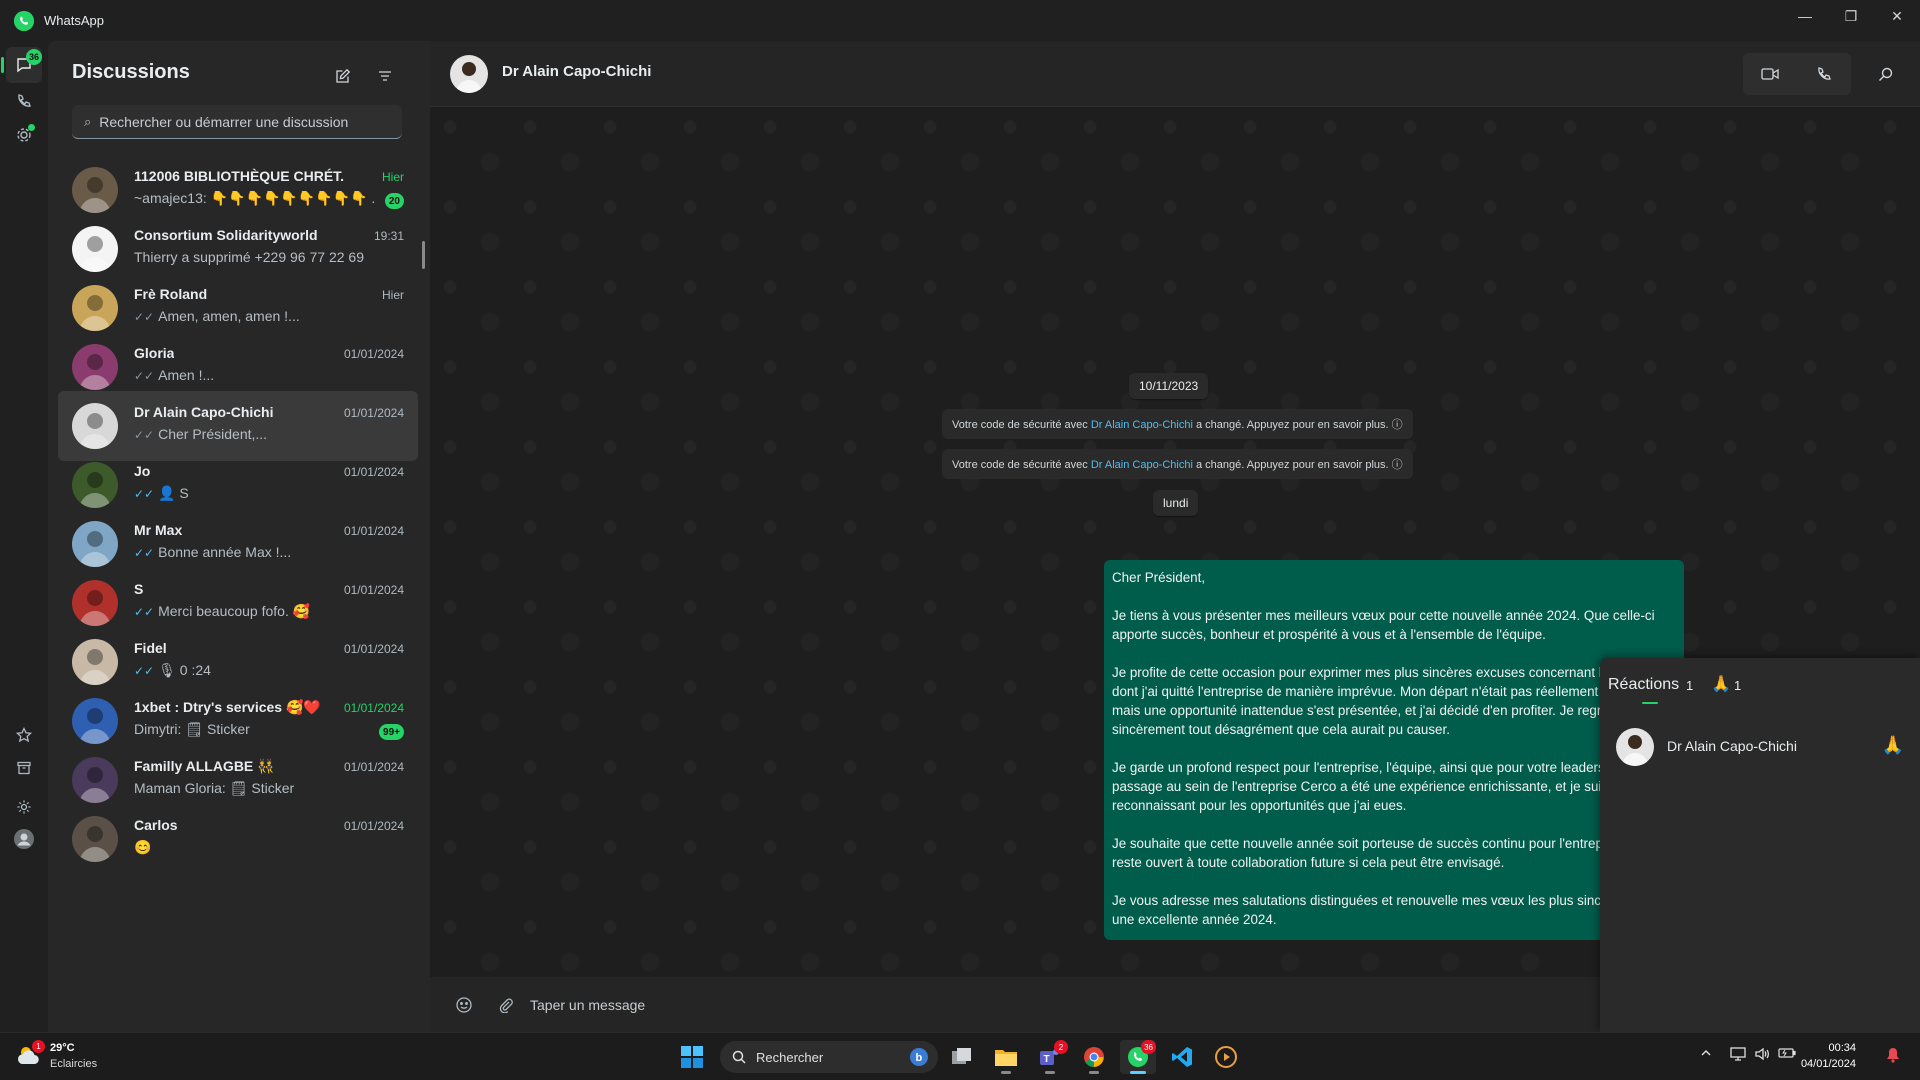 This screenshot has width=1920, height=1080. I want to click on chat-name: 112006 BIBLIOTHÈQUE CHRÉT., so click(239, 176).